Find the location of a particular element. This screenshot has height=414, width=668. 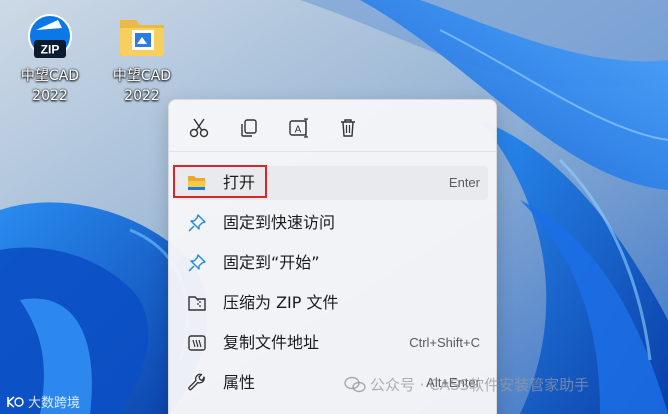

desktop-icon-zwcad-folder: 中望CAD 2022 is located at coordinates (142, 58).